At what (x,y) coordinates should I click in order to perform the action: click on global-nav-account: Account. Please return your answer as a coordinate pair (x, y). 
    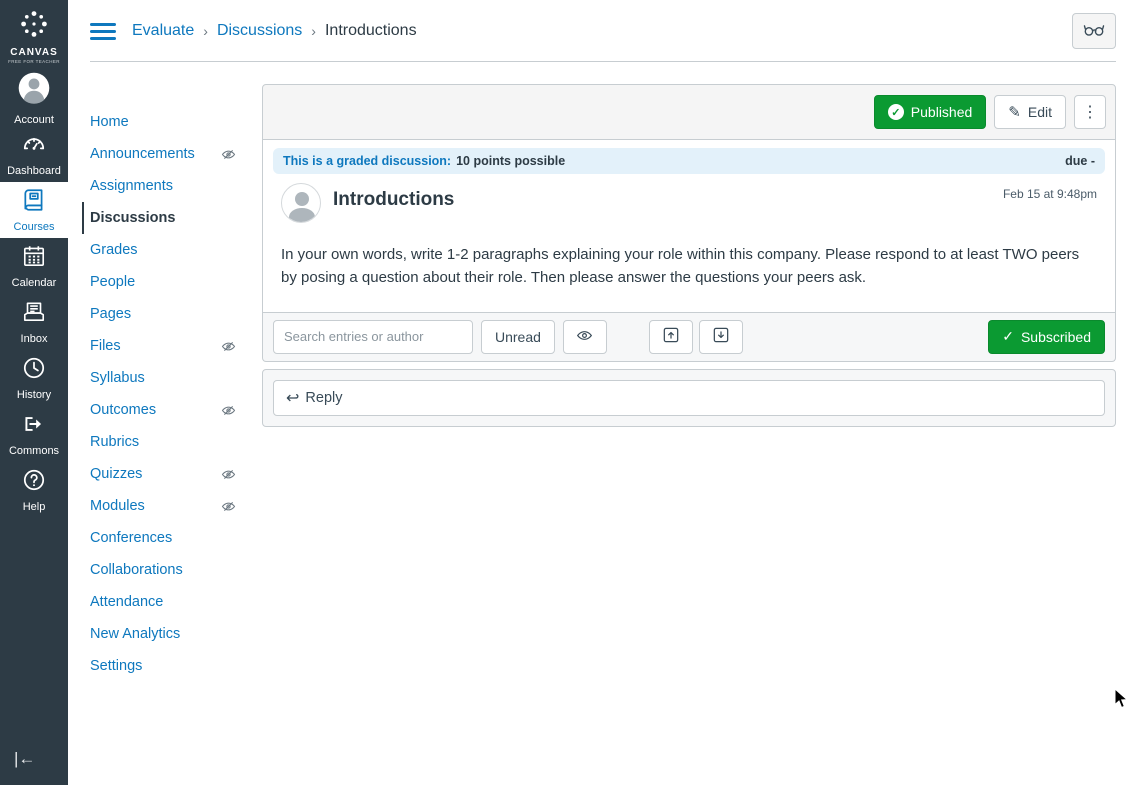
    Looking at the image, I should click on (34, 98).